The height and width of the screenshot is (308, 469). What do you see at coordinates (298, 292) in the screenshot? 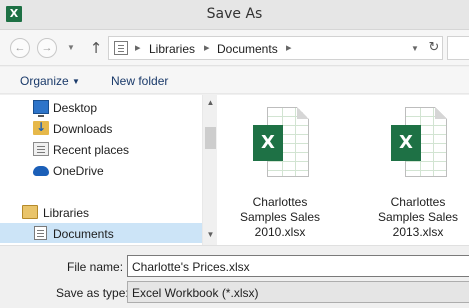
I see `save-as-type-select: Excel Workbook (*.xlsx)` at bounding box center [298, 292].